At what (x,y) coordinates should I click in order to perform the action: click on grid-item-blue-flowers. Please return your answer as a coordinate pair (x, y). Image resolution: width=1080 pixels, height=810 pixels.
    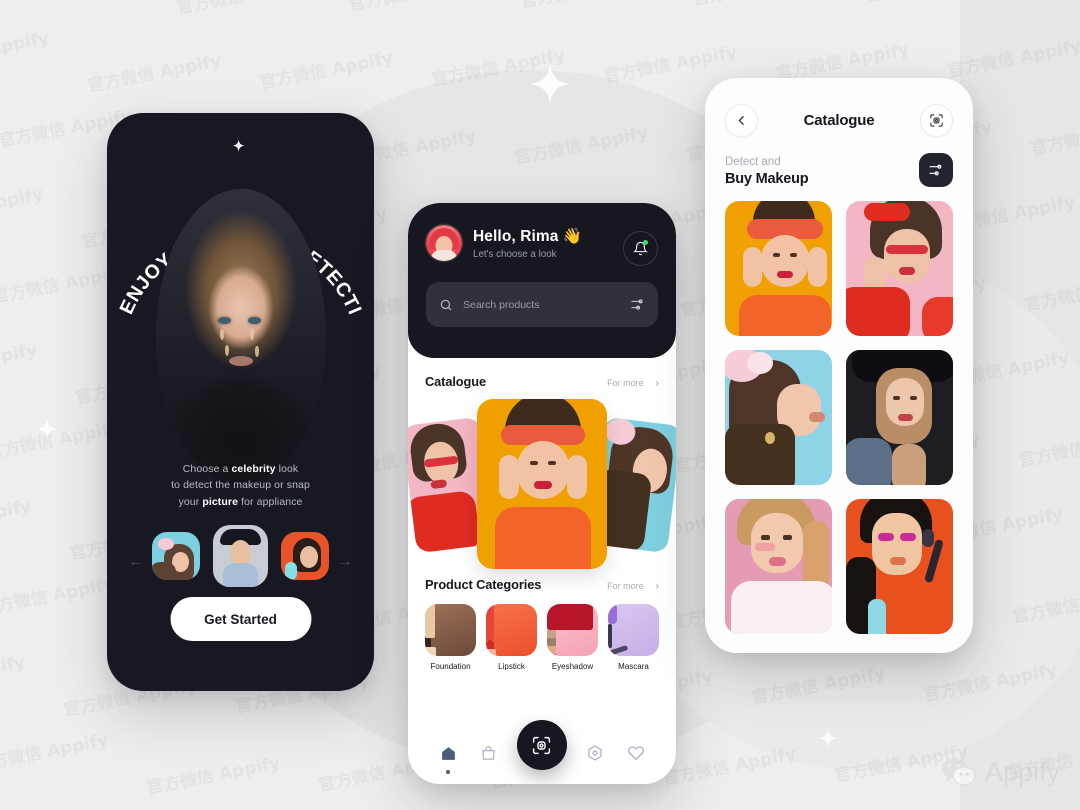
    Looking at the image, I should click on (778, 417).